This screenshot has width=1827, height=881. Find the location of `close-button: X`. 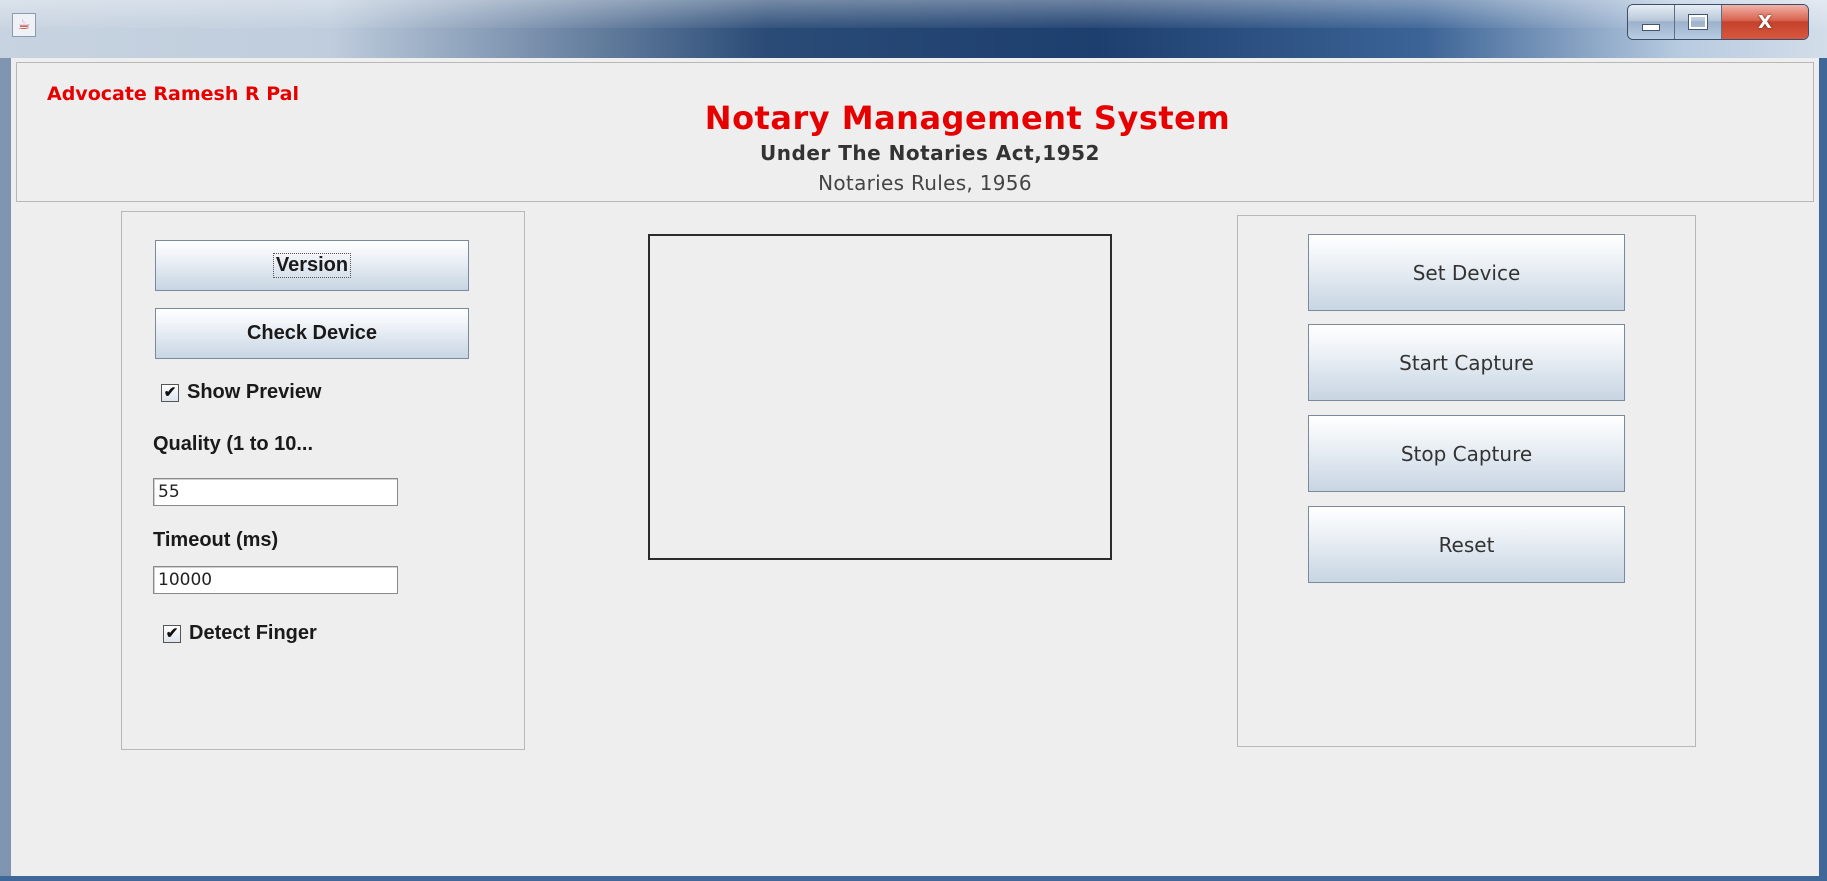

close-button: X is located at coordinates (1765, 22).